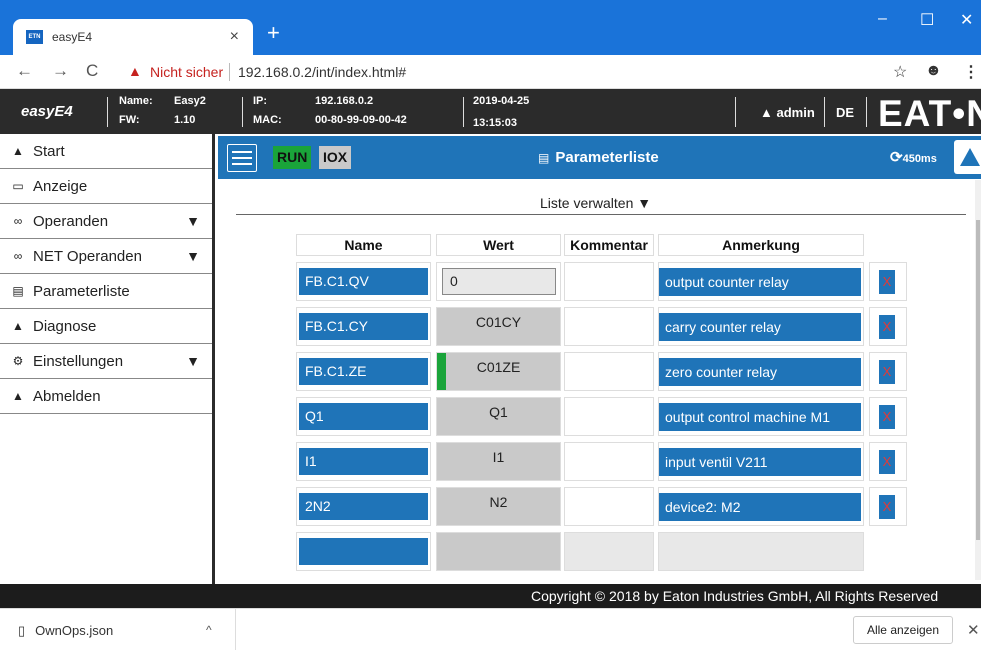 This screenshot has width=981, height=650. I want to click on sidebar-item-operanden: ∞ Operanden ▼, so click(106, 221).